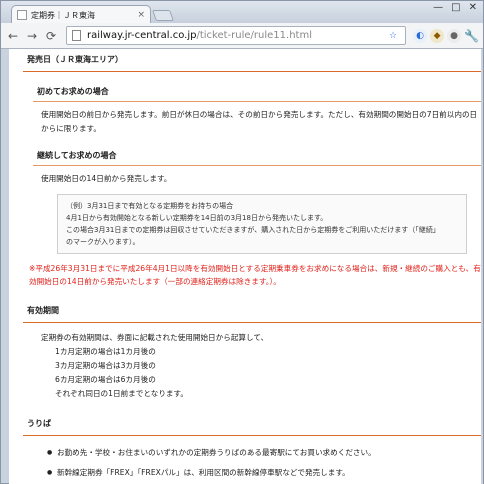  What do you see at coordinates (106, 178) in the screenshot?
I see `renewal-text: 使用開始日の14日前から発売します。` at bounding box center [106, 178].